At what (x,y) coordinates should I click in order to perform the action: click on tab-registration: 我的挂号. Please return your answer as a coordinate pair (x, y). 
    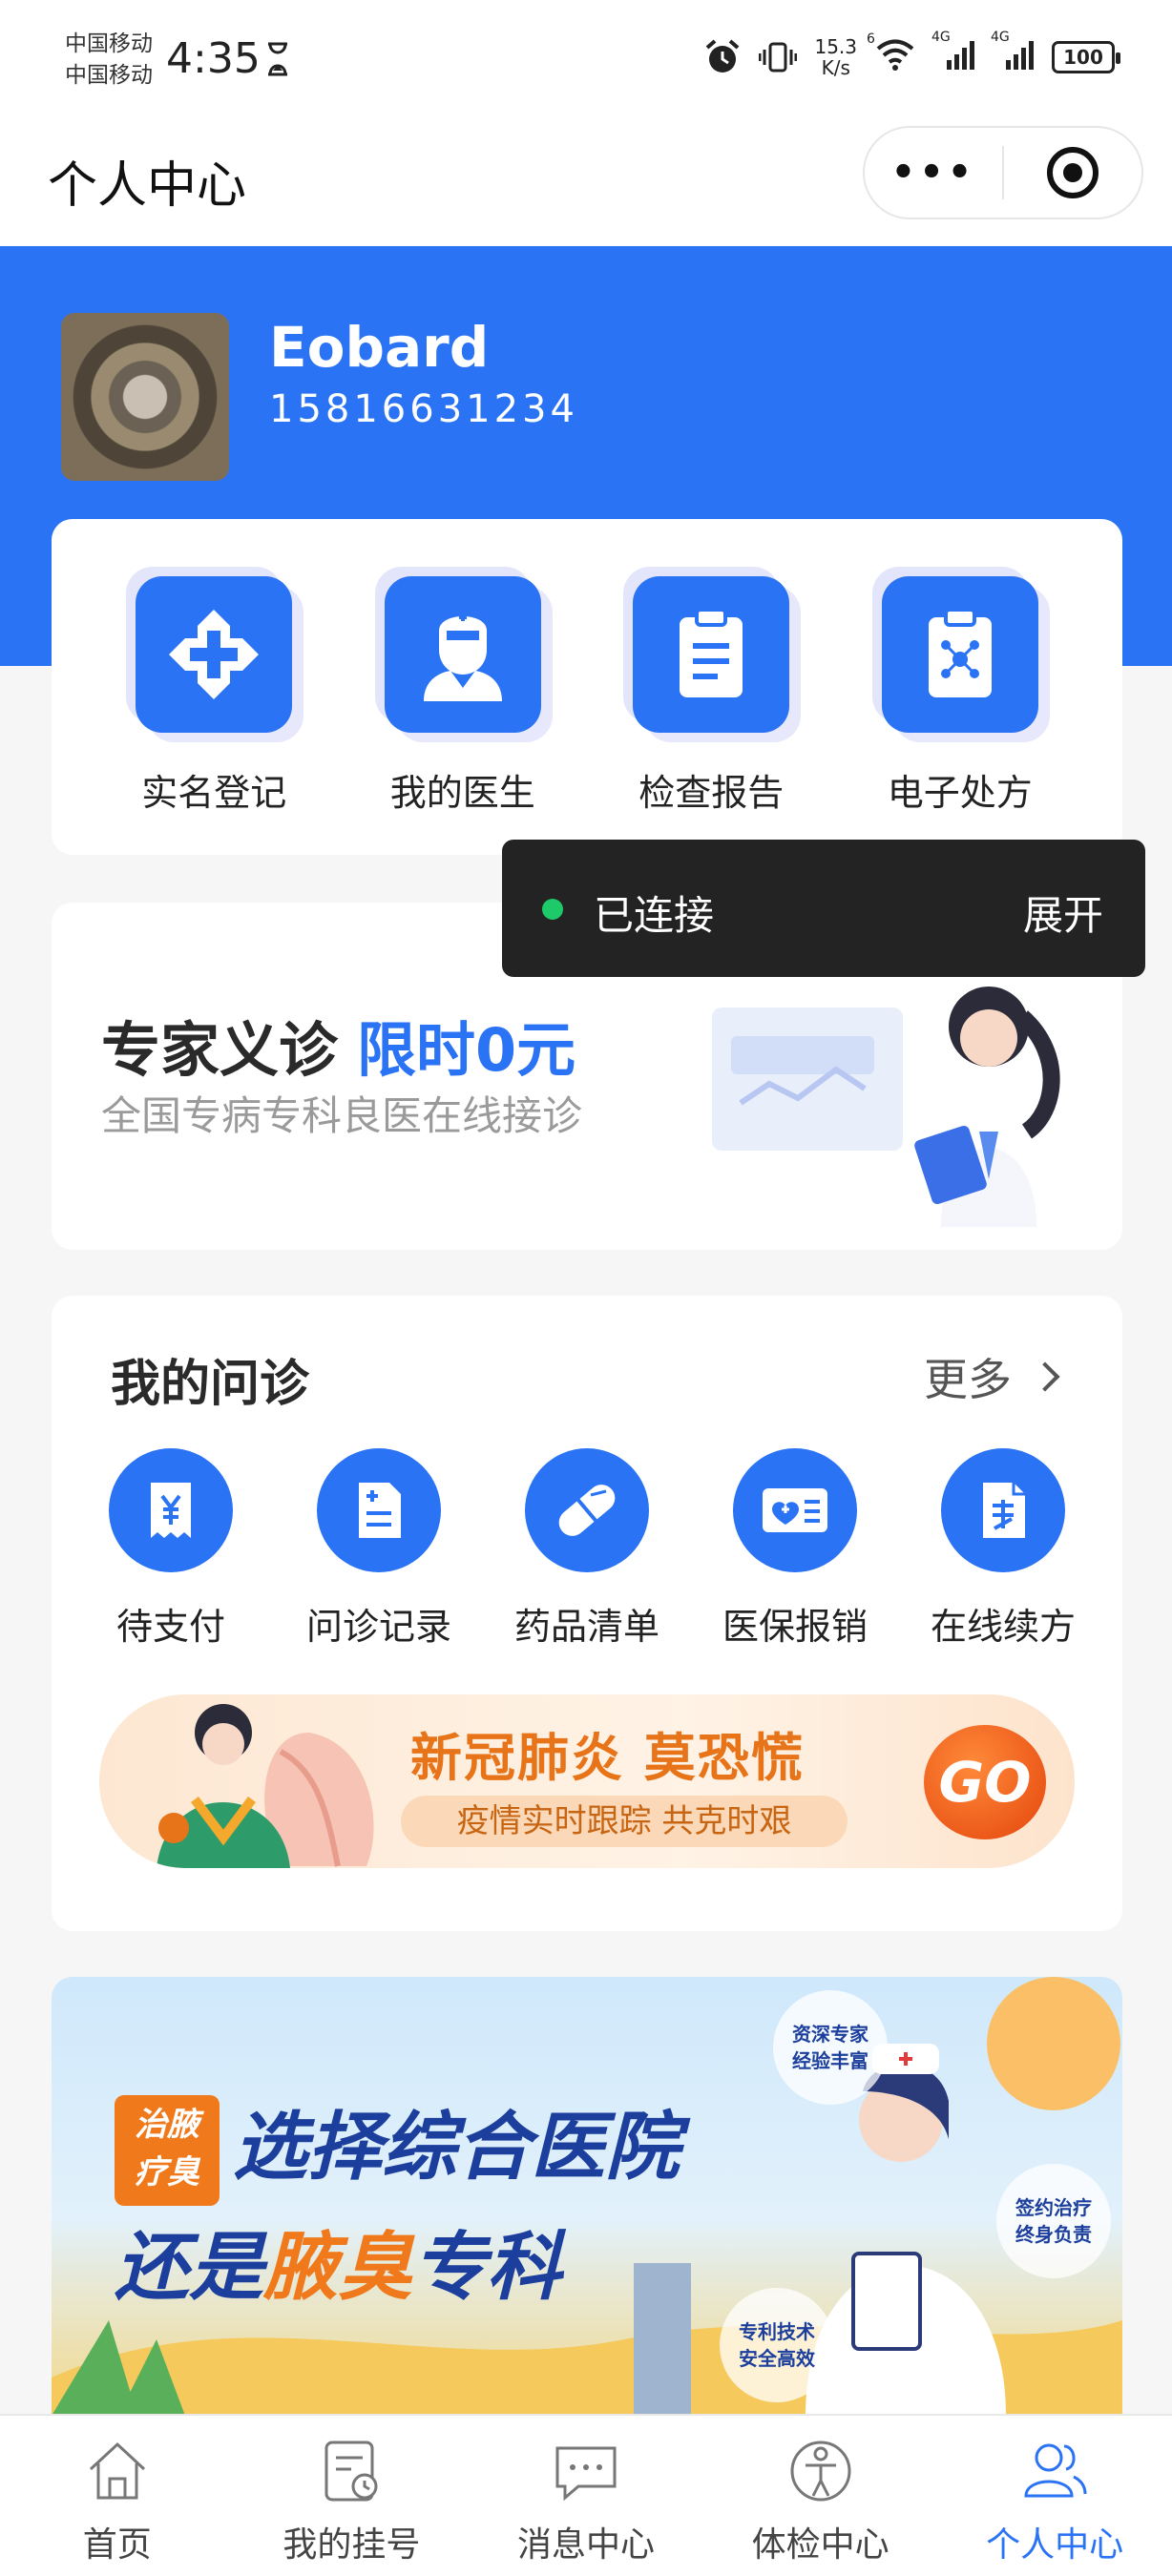
    Looking at the image, I should click on (353, 2496).